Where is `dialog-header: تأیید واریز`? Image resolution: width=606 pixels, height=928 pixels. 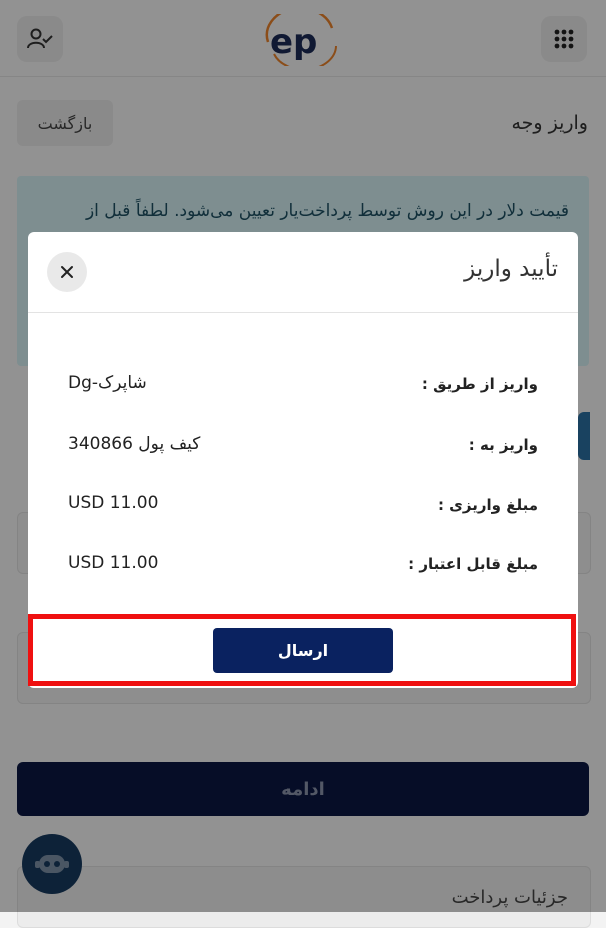
dialog-header: تأیید واریز is located at coordinates (303, 272).